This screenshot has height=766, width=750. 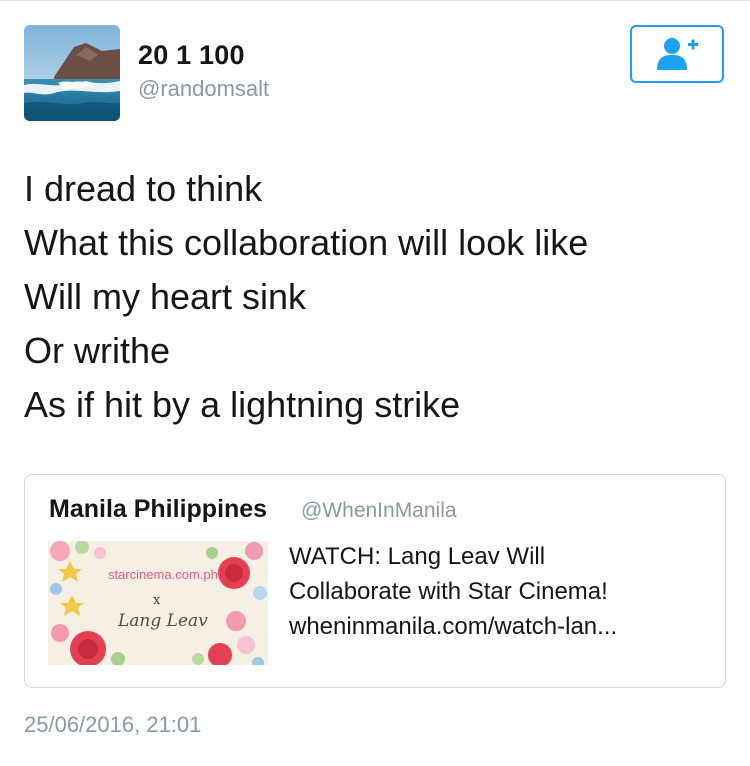 I want to click on quoted-handle: @WhenInManila, so click(x=379, y=510).